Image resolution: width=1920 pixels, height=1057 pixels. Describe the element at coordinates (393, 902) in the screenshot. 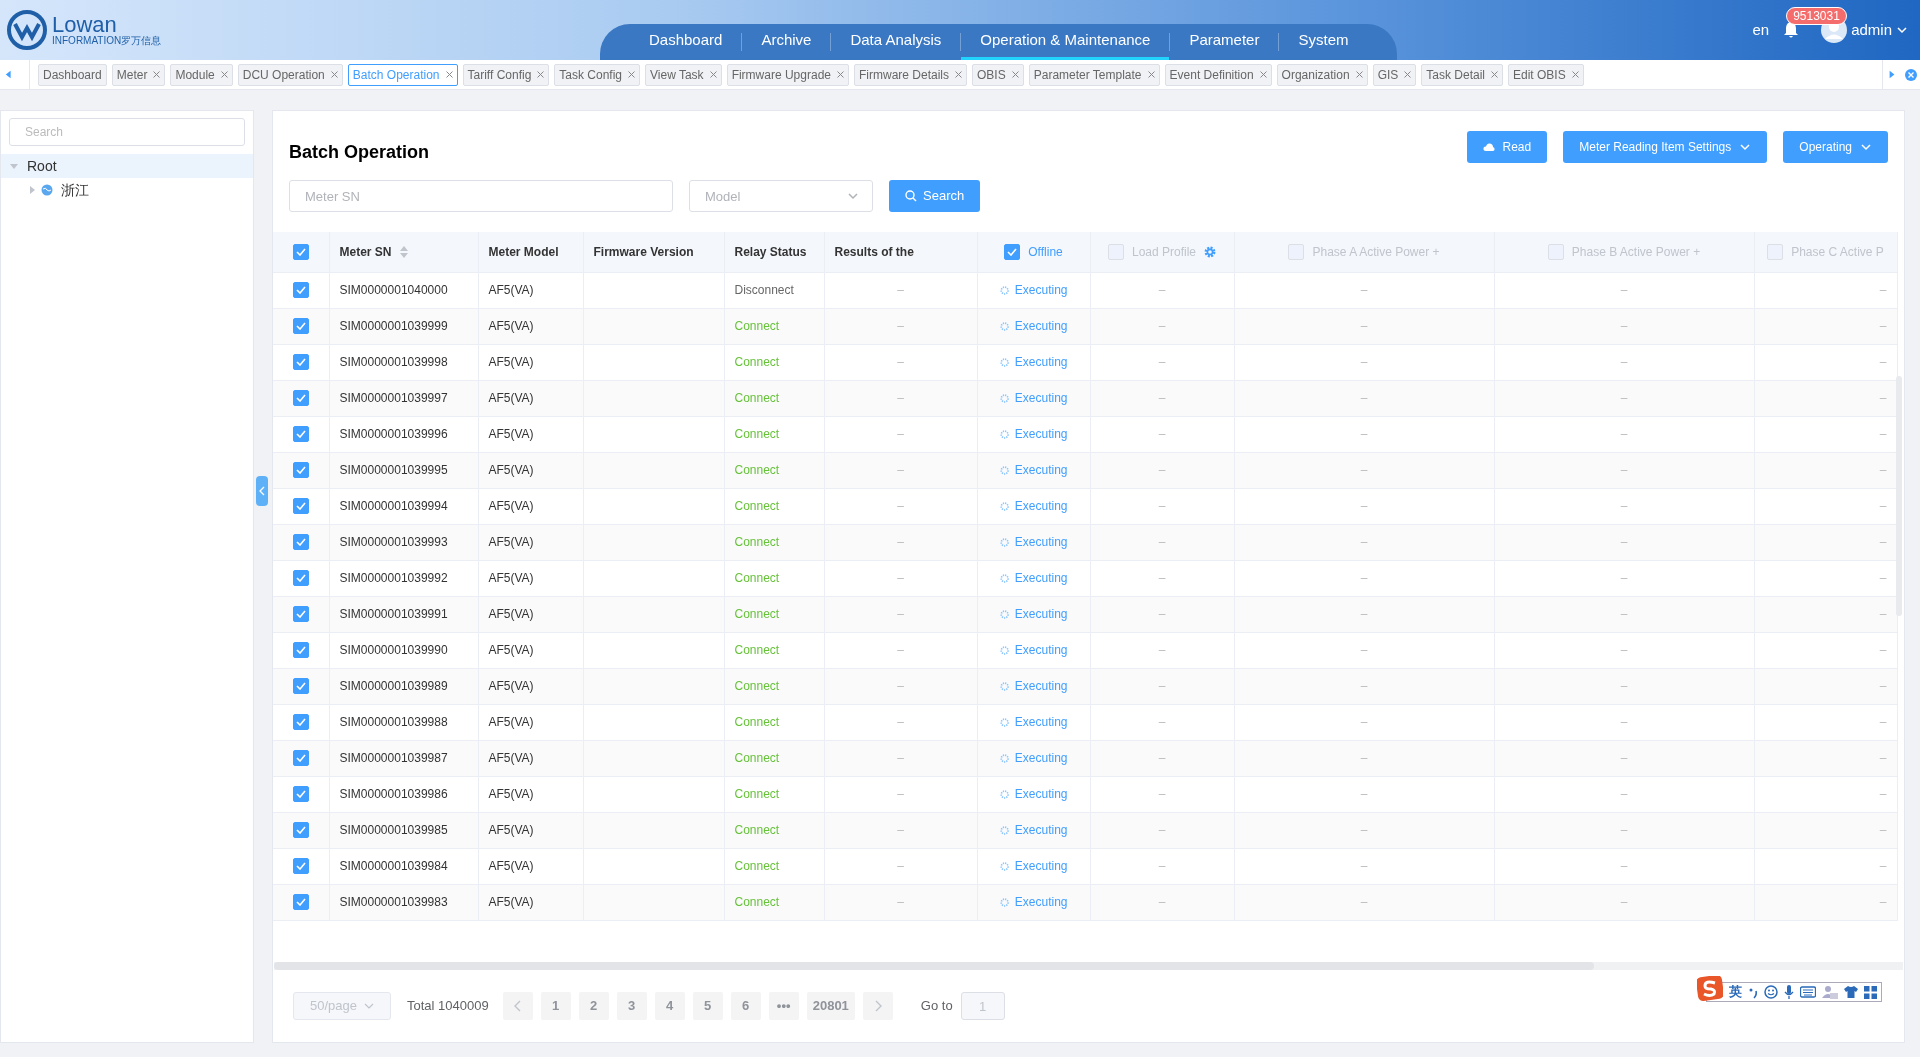

I see `table-cell: SIM0000001039983` at that location.